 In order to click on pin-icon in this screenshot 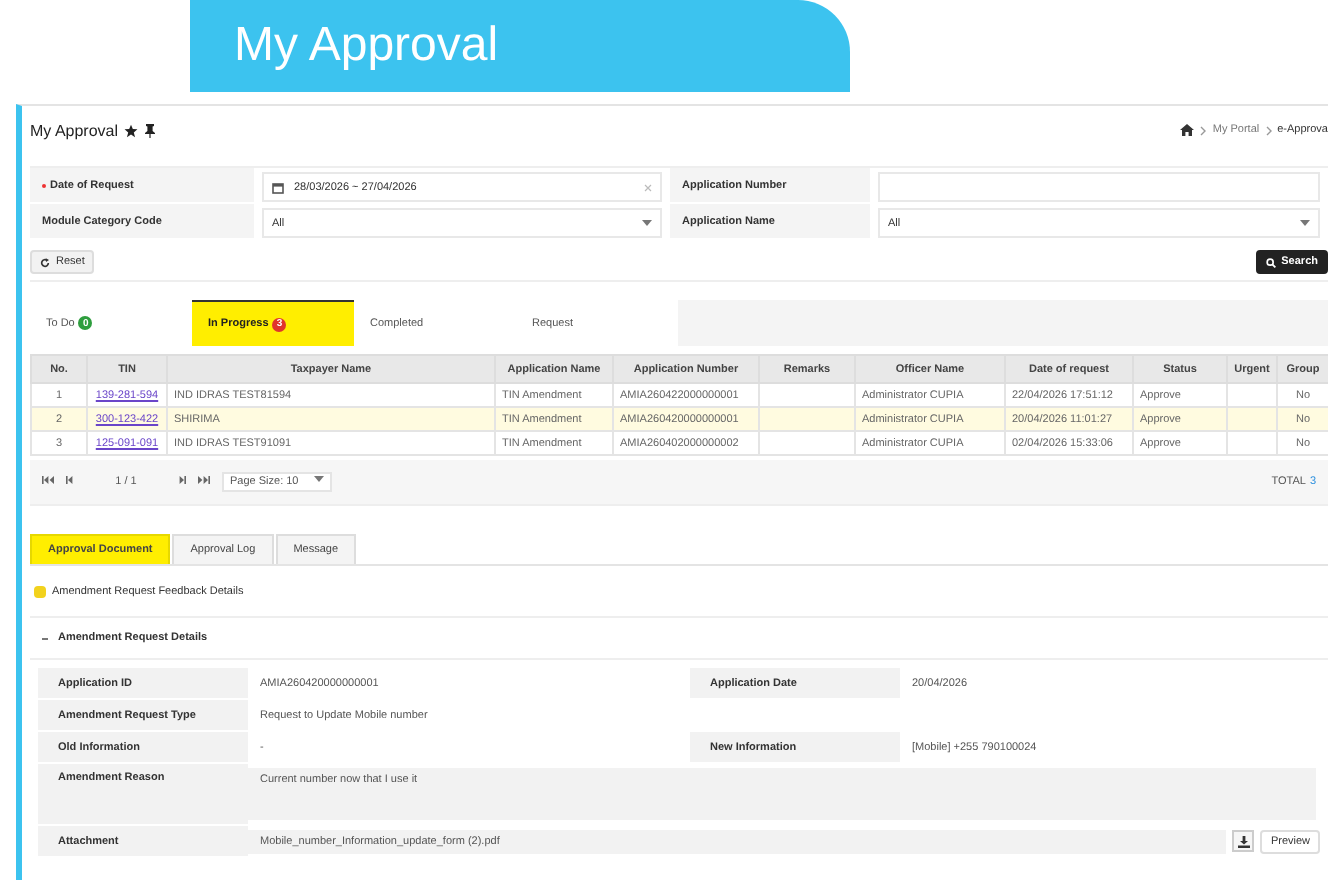, I will do `click(150, 130)`.